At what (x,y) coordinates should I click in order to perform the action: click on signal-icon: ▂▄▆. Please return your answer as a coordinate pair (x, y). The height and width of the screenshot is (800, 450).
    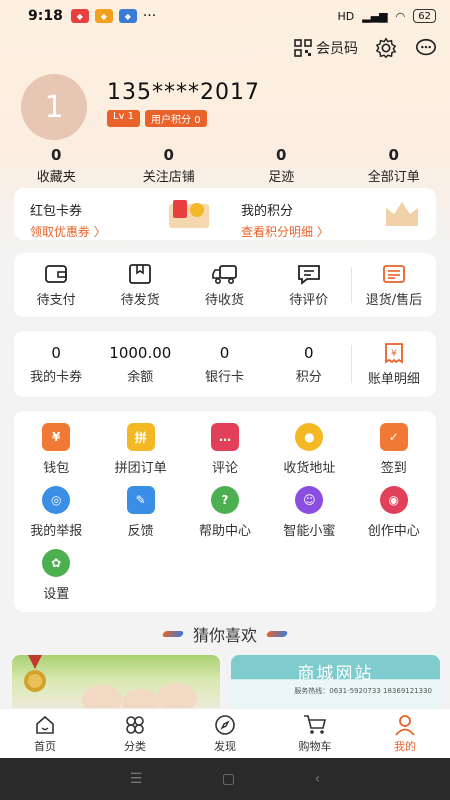
    Looking at the image, I should click on (375, 16).